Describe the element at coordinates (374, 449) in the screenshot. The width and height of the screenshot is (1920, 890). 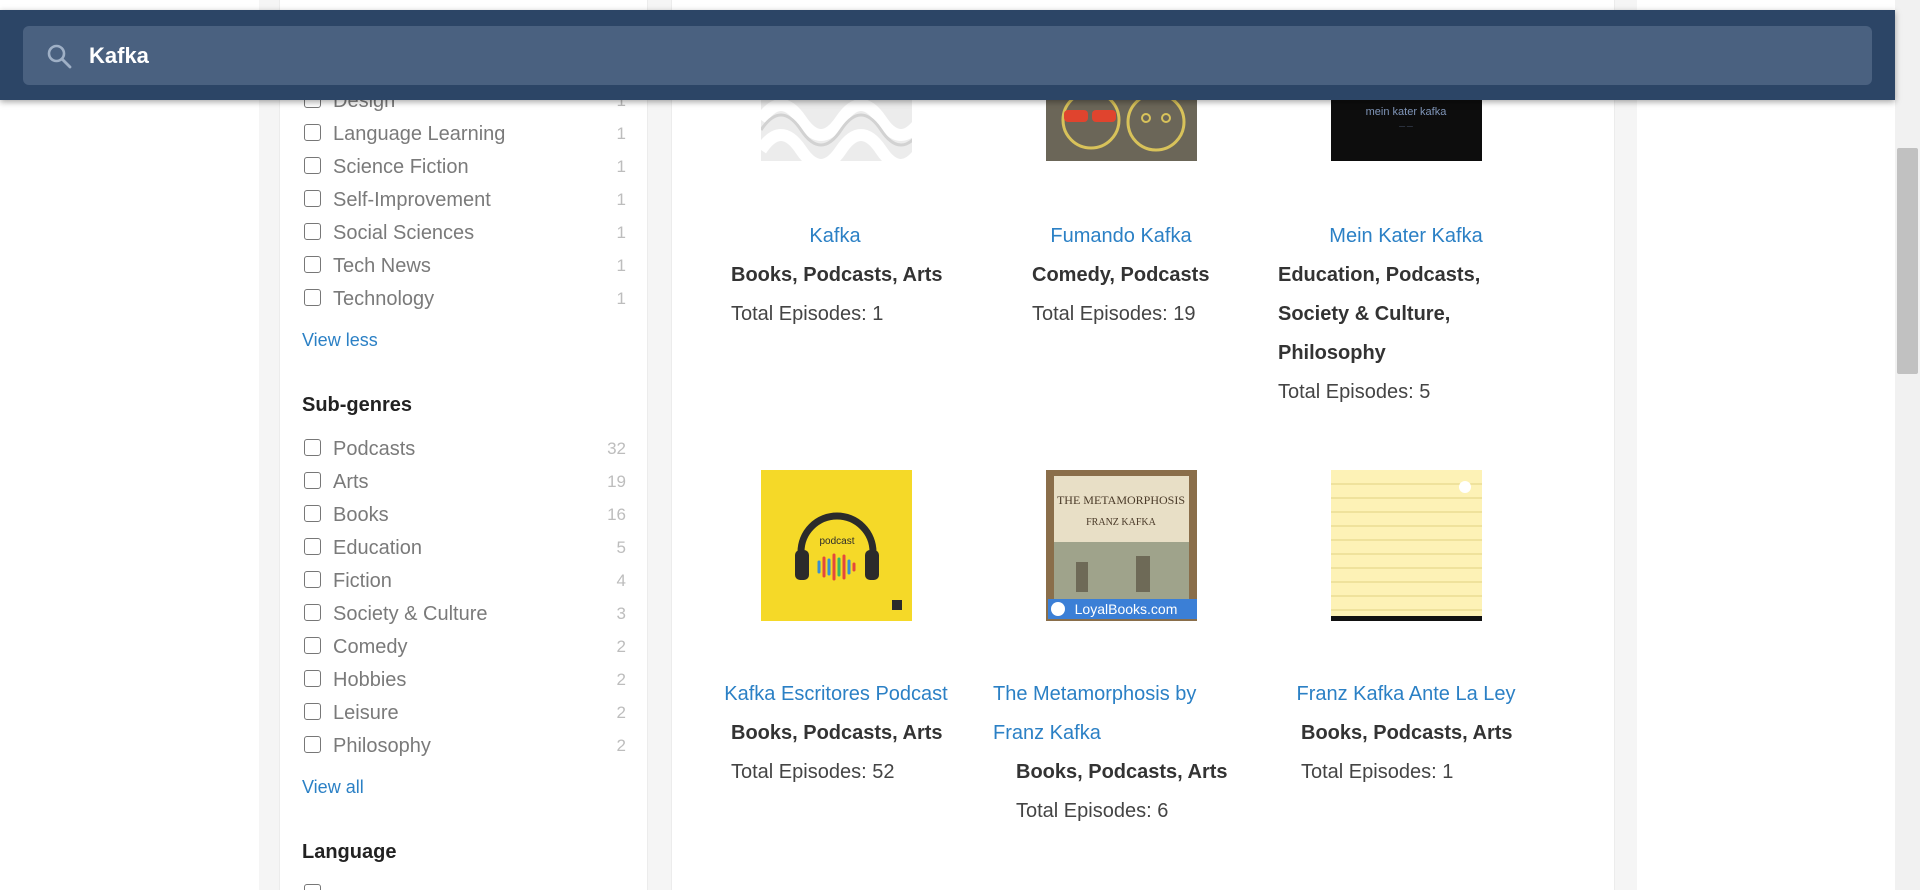
I see `filter-label: Podcasts` at that location.